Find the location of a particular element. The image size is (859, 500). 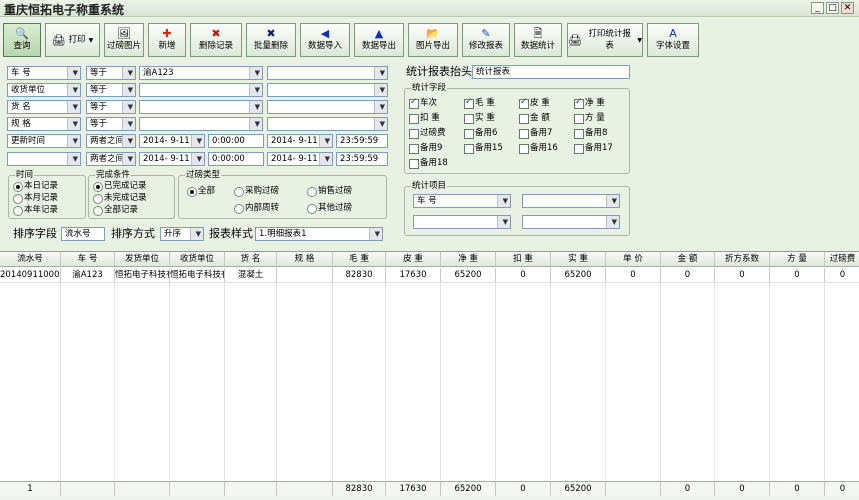

stat-field-checkbox: 过磅费 is located at coordinates (427, 133).